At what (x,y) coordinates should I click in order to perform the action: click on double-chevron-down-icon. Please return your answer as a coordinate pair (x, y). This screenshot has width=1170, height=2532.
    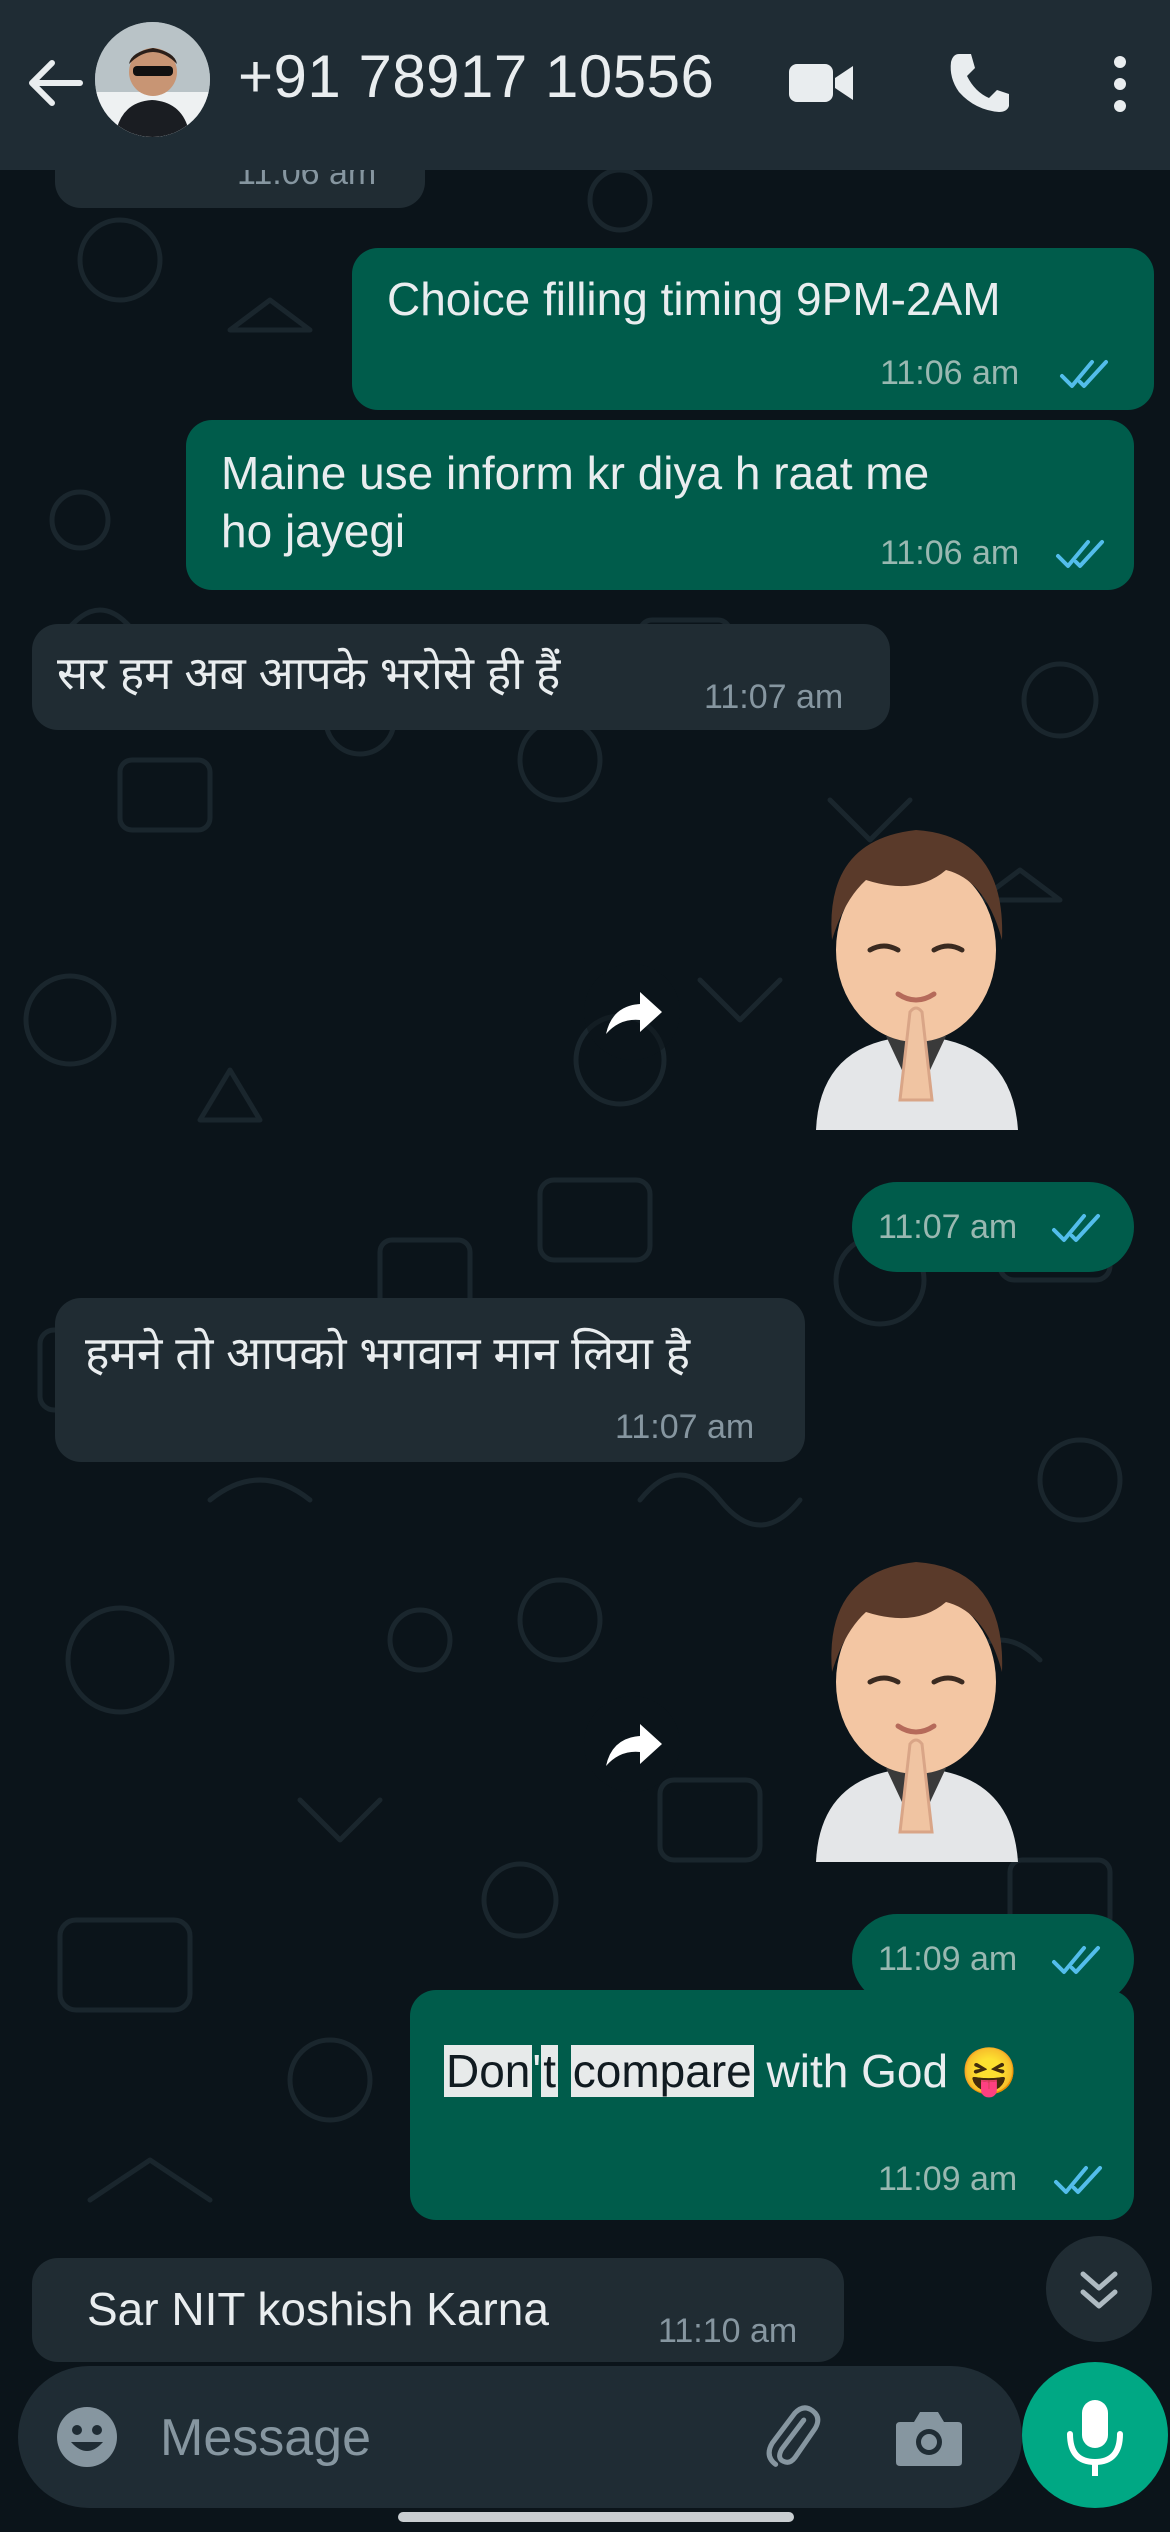
    Looking at the image, I should click on (1099, 2290).